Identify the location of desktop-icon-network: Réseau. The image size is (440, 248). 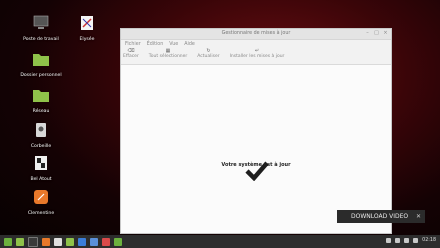
(41, 101).